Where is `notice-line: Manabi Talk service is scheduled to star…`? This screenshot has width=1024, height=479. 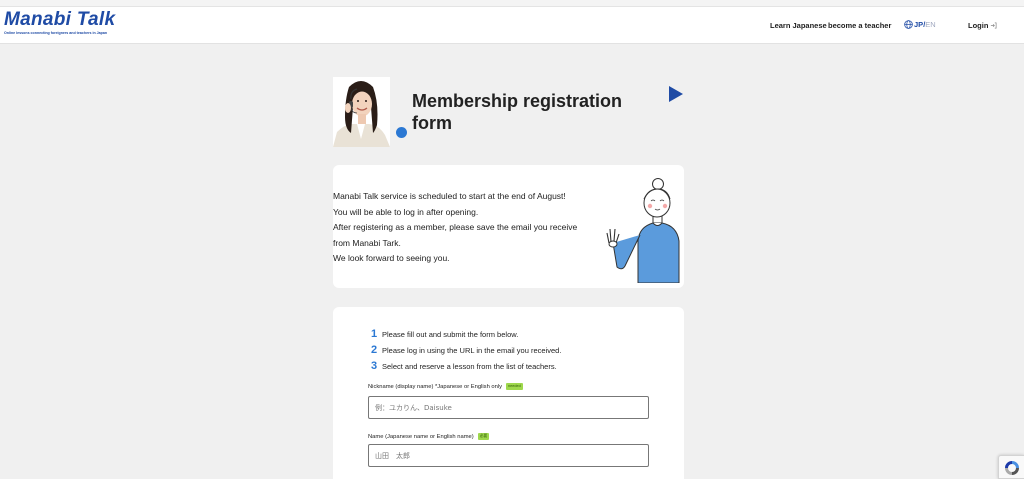 notice-line: Manabi Talk service is scheduled to star… is located at coordinates (449, 196).